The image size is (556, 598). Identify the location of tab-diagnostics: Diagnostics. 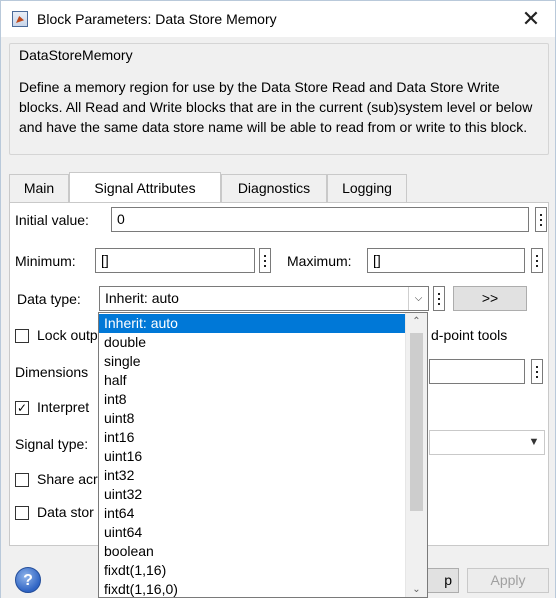
(274, 188).